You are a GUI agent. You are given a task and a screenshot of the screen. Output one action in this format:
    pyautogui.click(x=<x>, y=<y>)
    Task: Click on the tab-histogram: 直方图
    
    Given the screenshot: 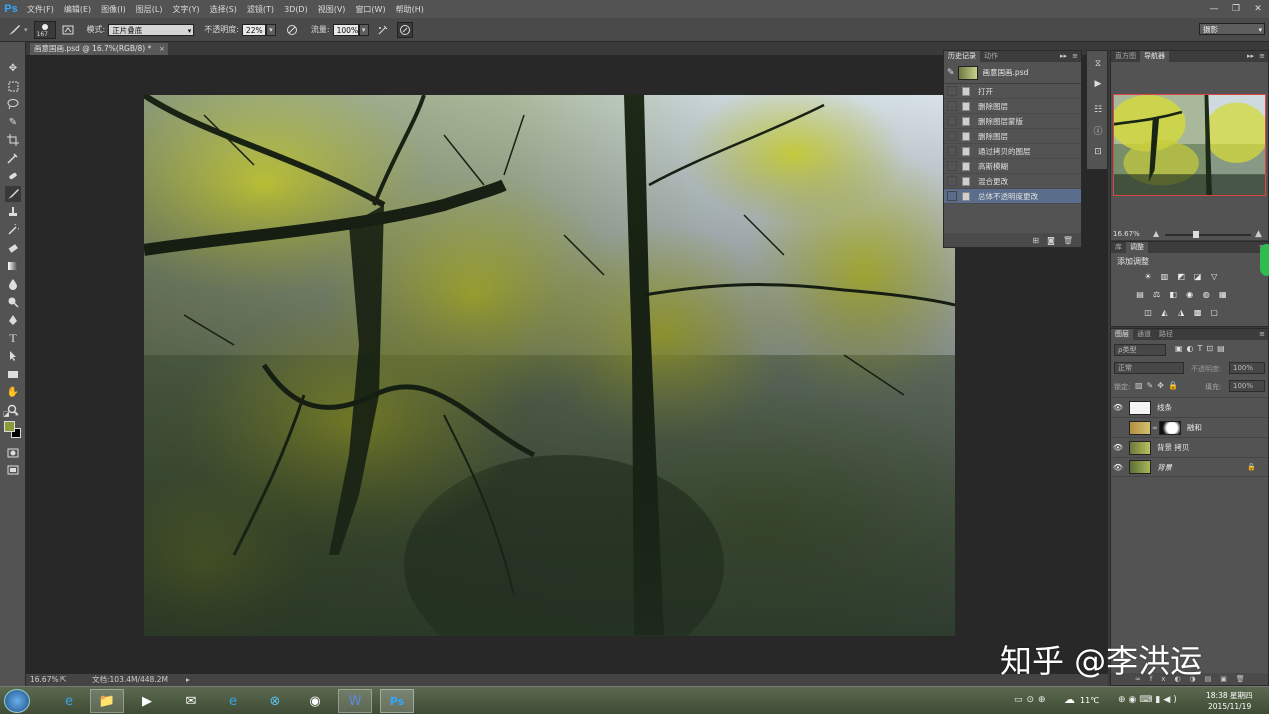 What is the action you would take?
    pyautogui.click(x=1125, y=56)
    